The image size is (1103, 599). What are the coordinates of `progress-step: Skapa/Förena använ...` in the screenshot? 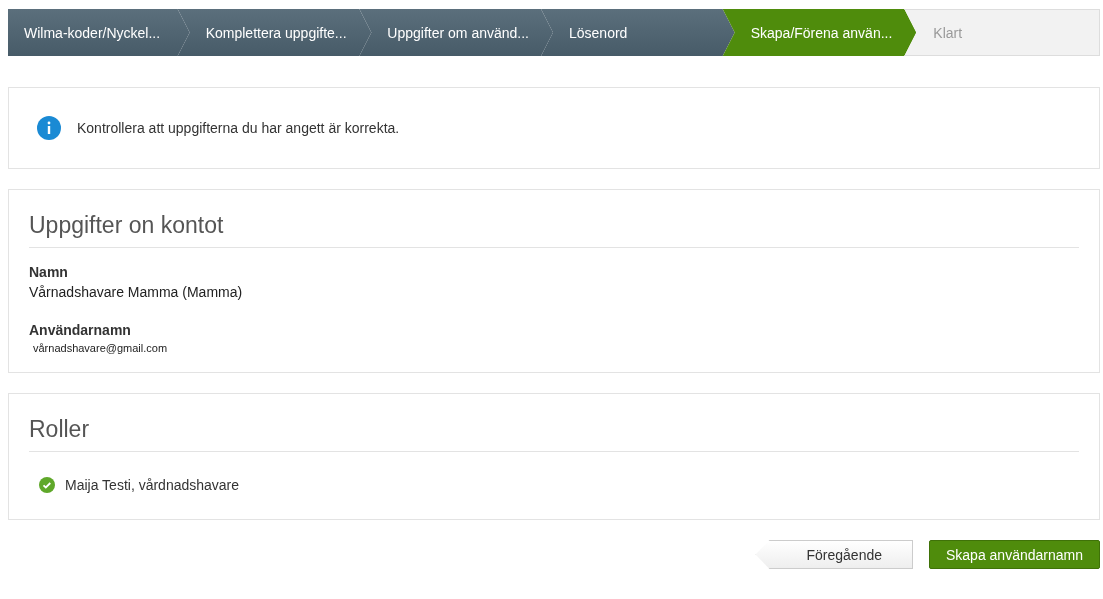 It's located at (819, 32).